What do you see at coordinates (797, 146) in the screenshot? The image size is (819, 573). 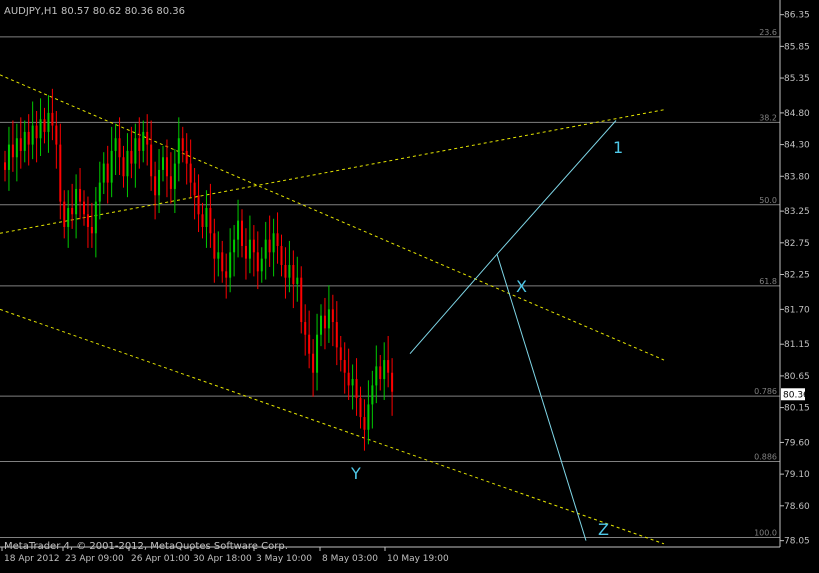 I see `price-tick-label: 84.30` at bounding box center [797, 146].